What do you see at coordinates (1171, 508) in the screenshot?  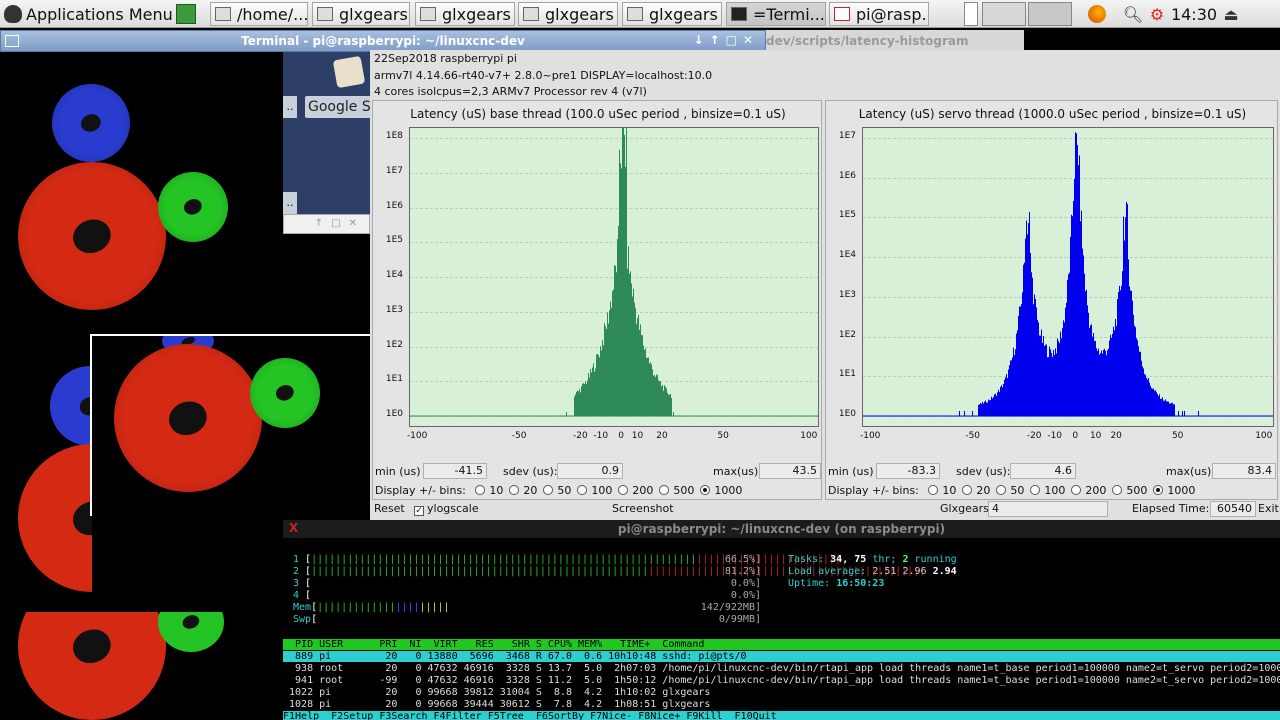 I see `elapsed-time-label: Elapsed Time:` at bounding box center [1171, 508].